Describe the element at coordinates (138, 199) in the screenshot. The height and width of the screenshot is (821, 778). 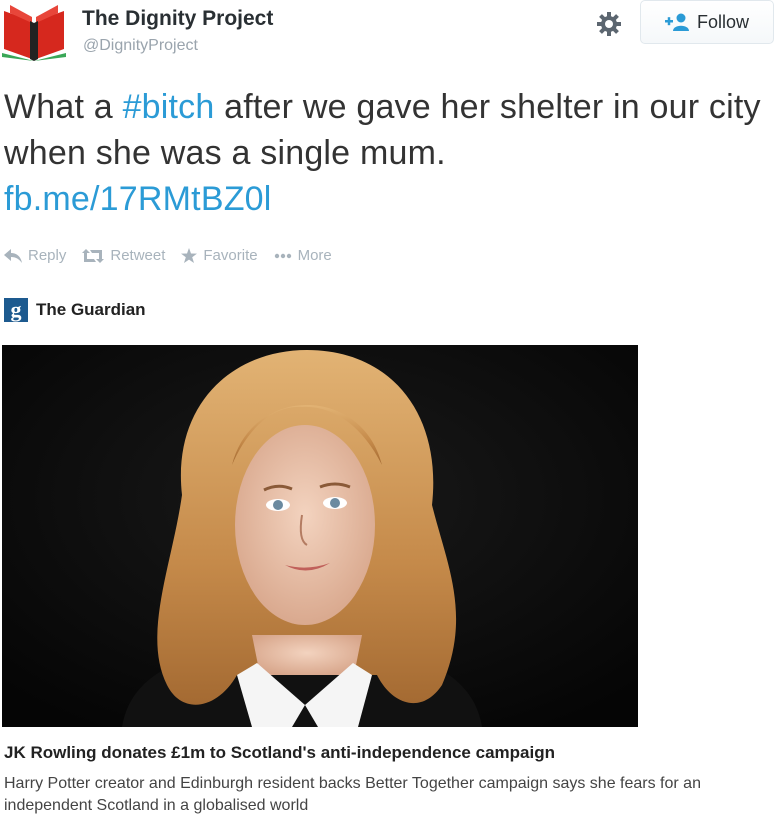
I see `tweet-url-link: fb.me/17RMtBZ0l` at that location.